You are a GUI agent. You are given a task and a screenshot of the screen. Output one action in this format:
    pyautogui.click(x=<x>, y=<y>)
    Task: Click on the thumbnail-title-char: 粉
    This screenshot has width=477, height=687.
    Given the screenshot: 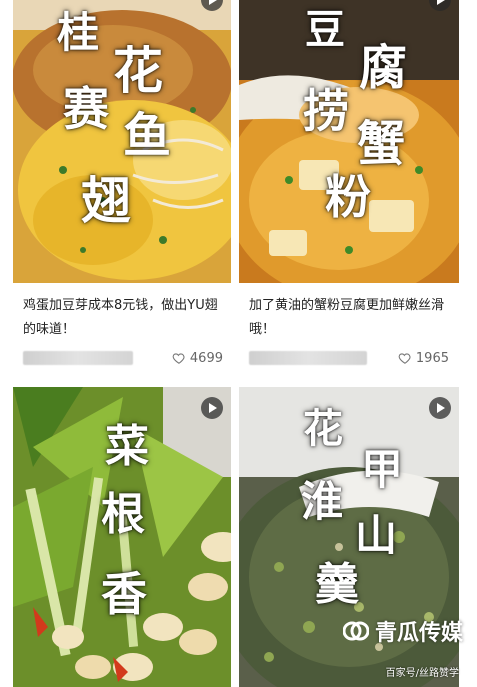 What is the action you would take?
    pyautogui.click(x=348, y=197)
    